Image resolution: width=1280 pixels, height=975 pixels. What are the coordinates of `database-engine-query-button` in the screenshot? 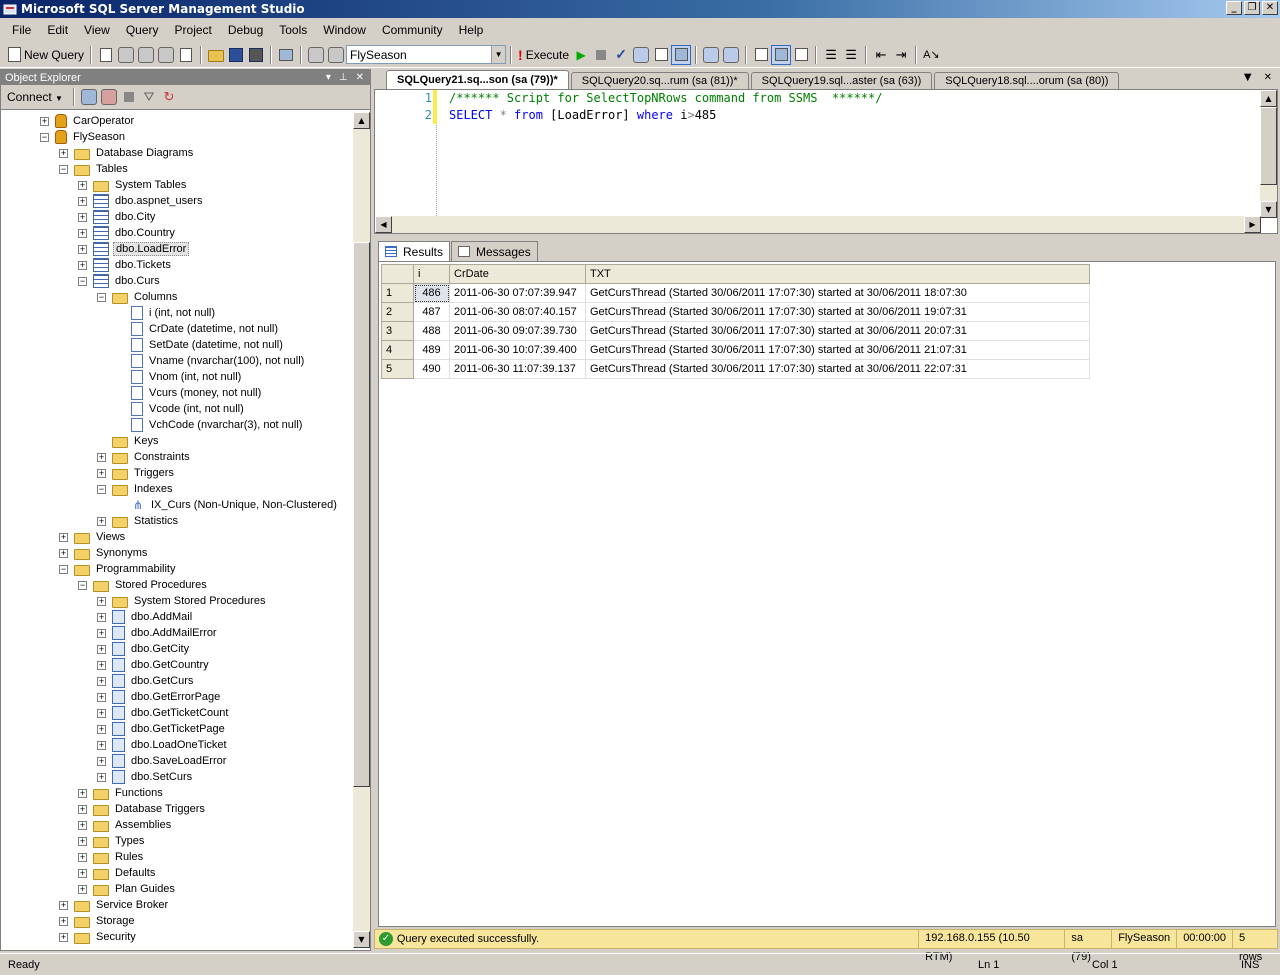 It's located at (126, 55).